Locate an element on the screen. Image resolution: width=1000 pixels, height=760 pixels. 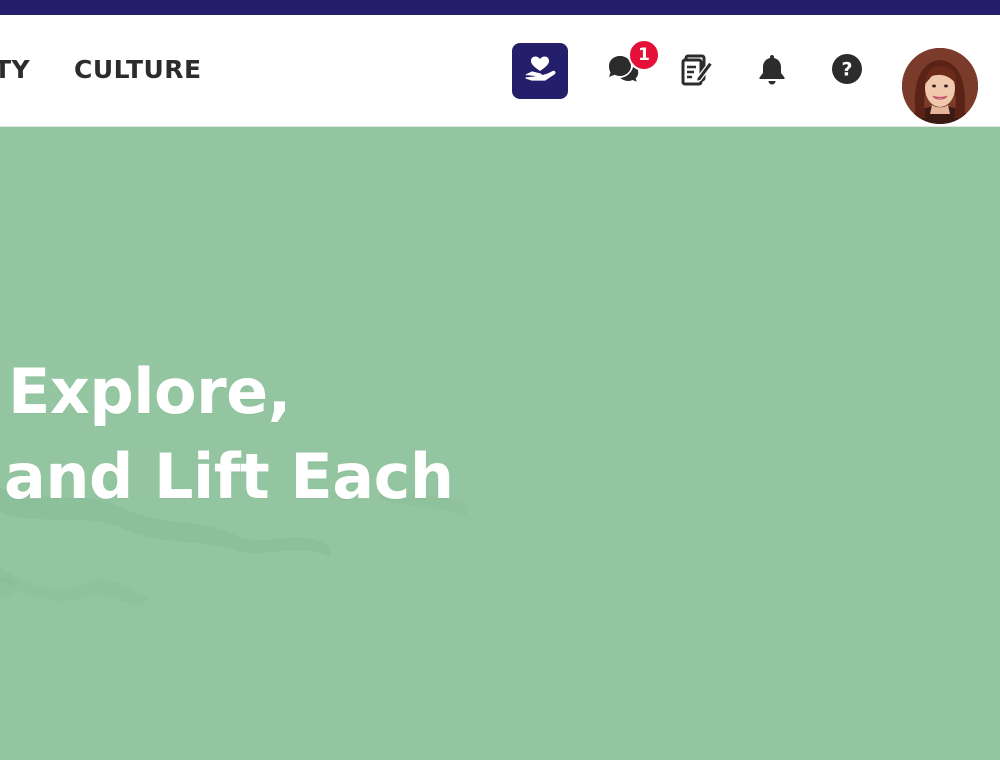
user-avatar is located at coordinates (940, 86).